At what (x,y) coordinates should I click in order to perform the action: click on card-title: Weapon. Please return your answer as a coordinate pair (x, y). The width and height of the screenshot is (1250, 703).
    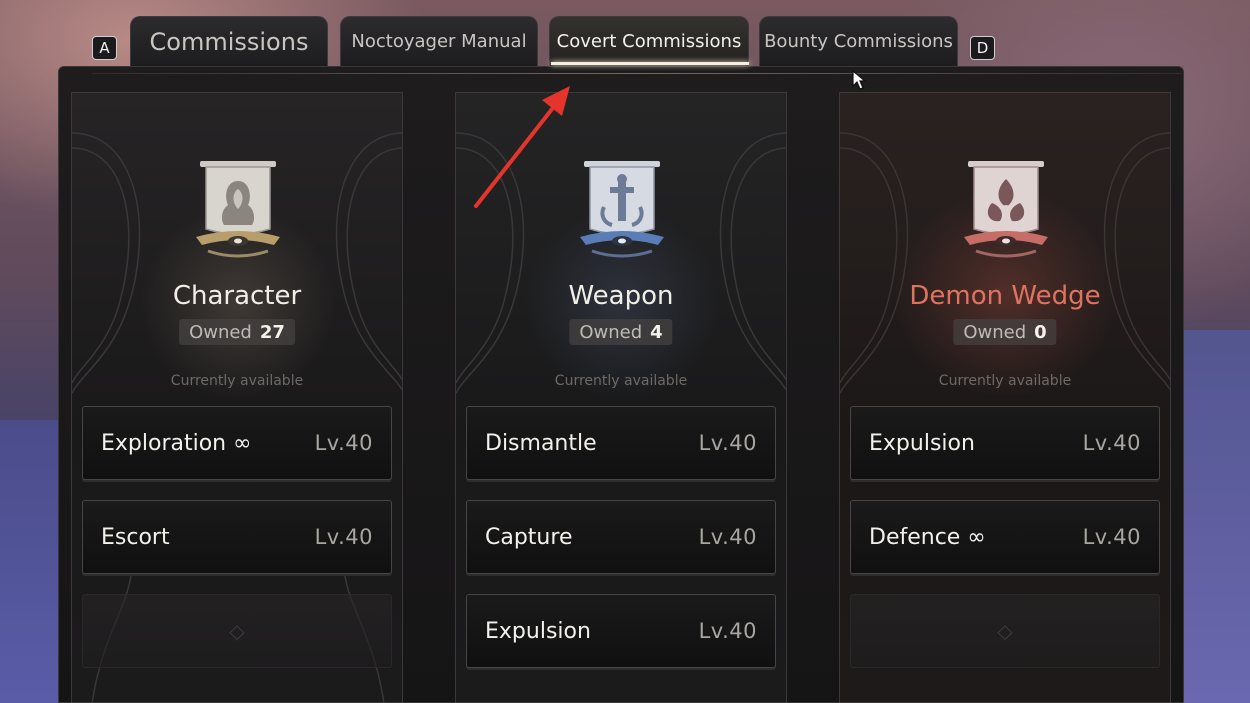
    Looking at the image, I should click on (621, 296).